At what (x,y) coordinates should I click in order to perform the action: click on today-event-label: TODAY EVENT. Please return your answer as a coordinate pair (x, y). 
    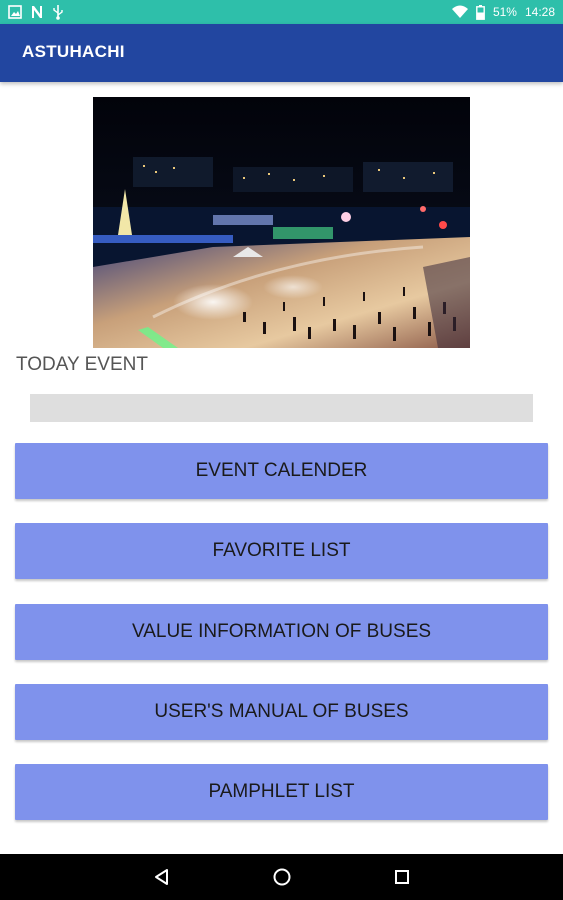
    Looking at the image, I should click on (82, 364).